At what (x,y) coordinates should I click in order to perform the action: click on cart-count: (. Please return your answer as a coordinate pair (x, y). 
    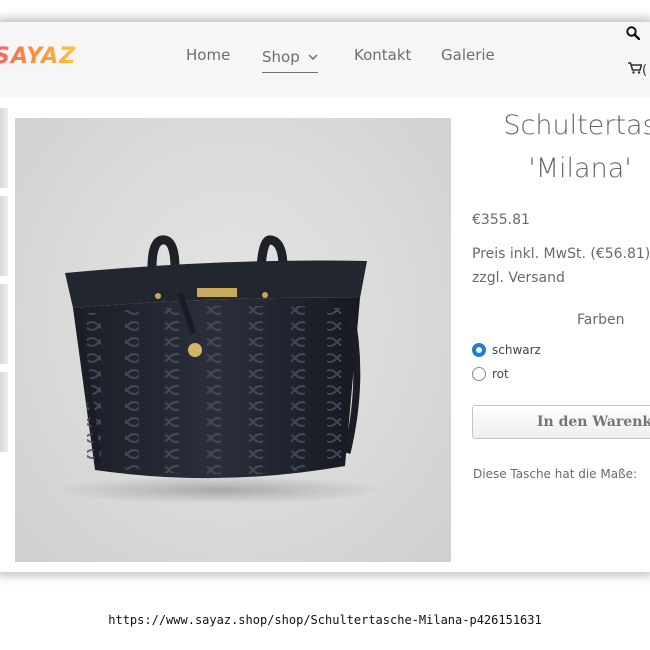
    Looking at the image, I should click on (645, 70).